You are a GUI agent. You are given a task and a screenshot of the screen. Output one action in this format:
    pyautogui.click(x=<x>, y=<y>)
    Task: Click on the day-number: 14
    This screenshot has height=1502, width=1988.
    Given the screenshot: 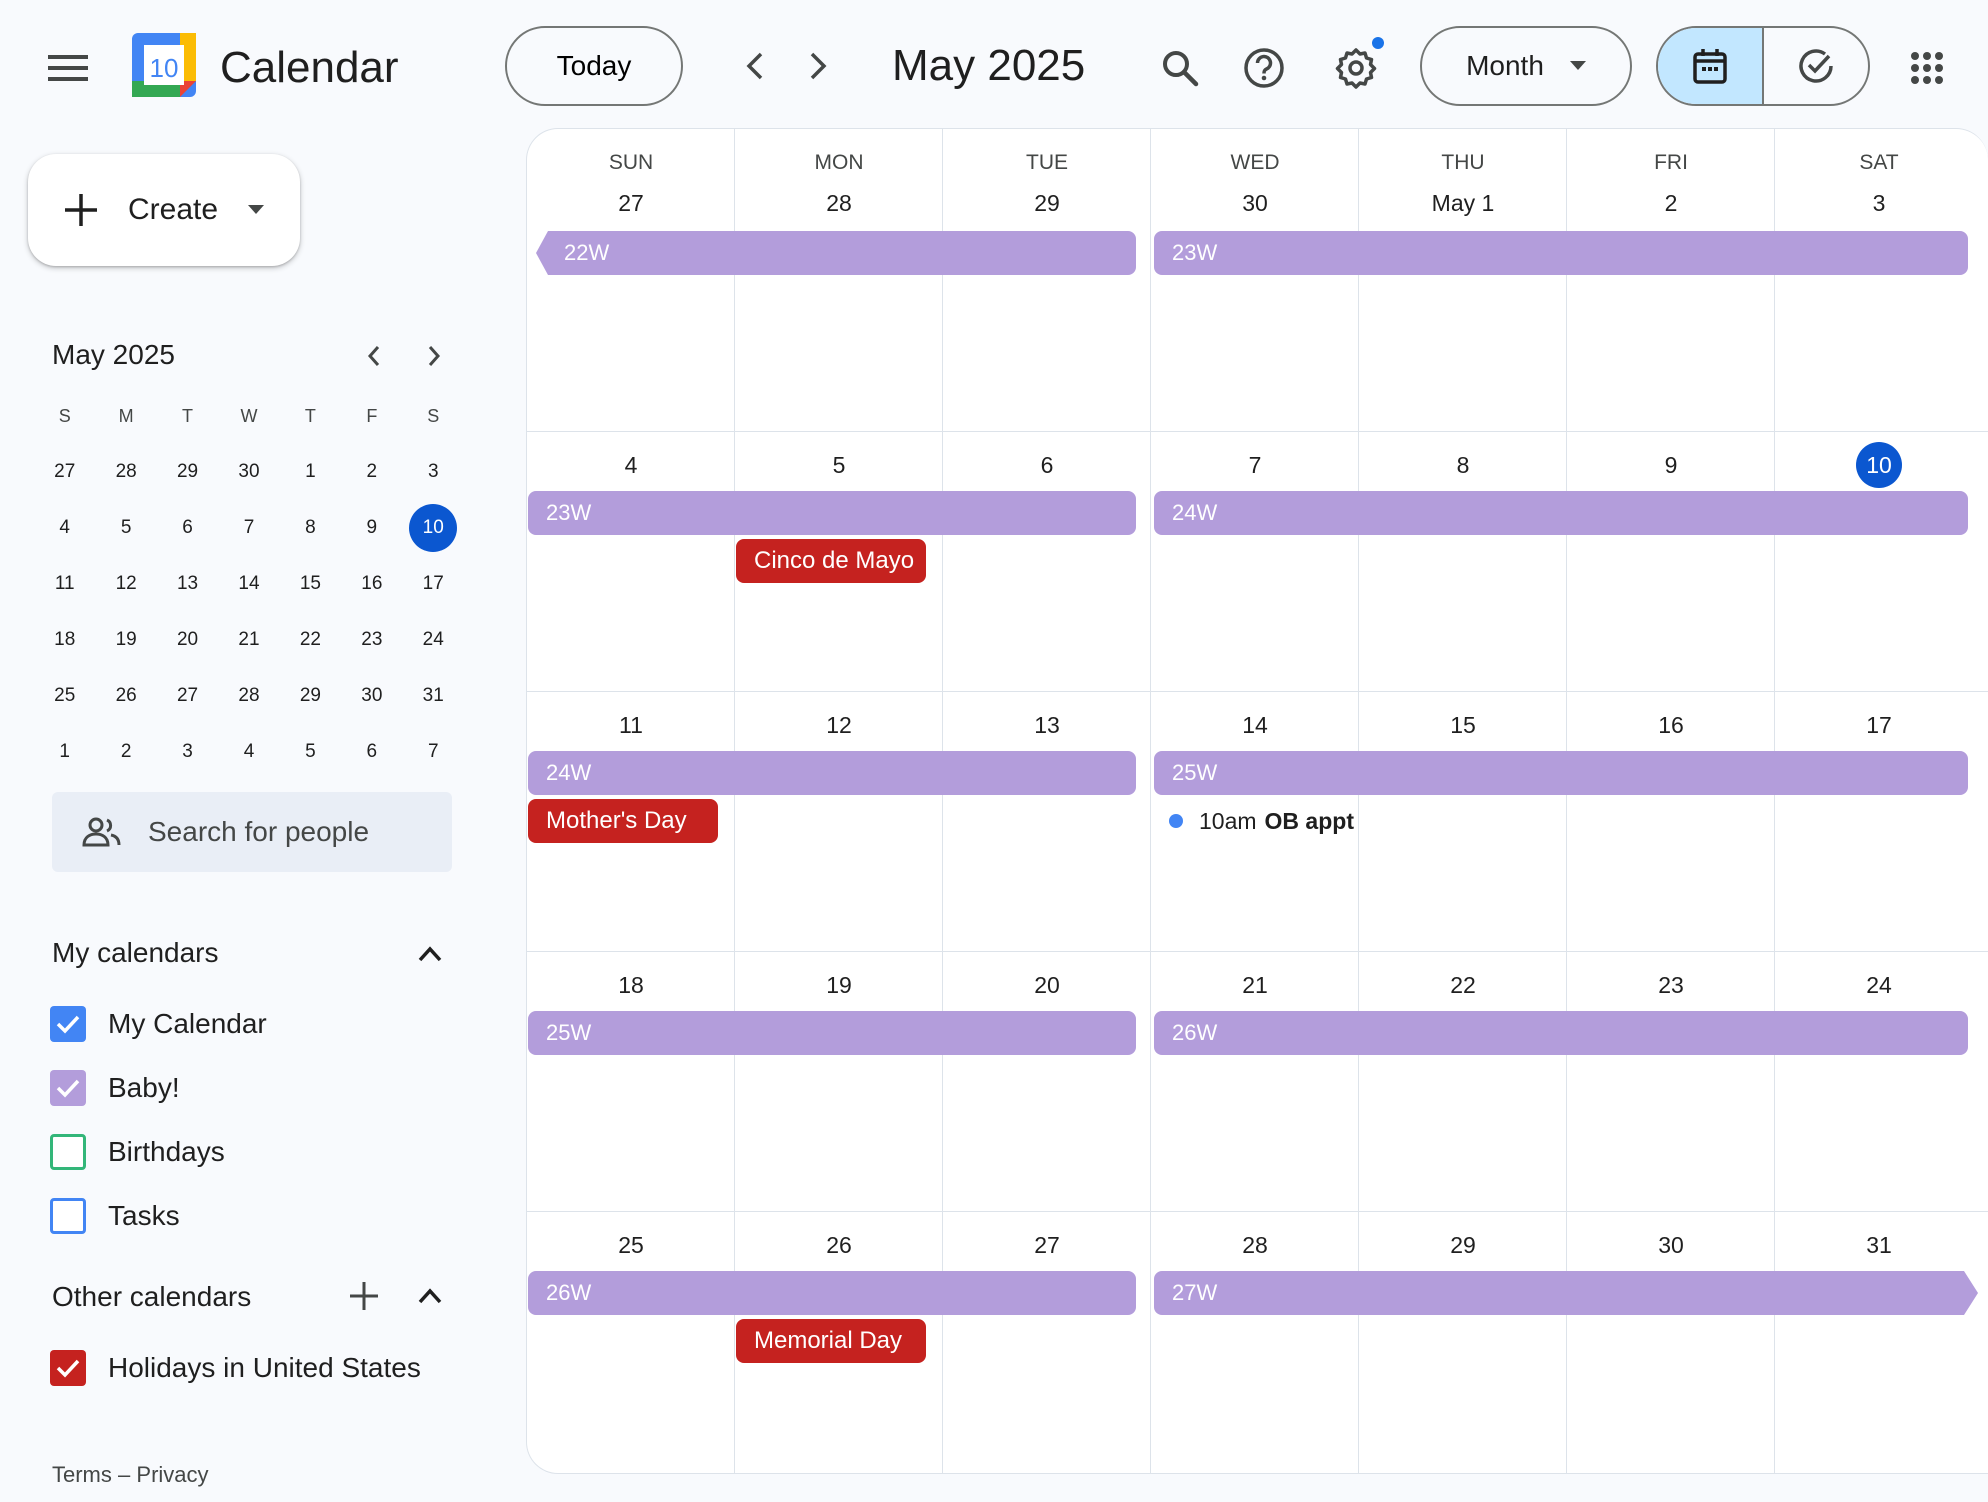 What is the action you would take?
    pyautogui.click(x=1255, y=725)
    